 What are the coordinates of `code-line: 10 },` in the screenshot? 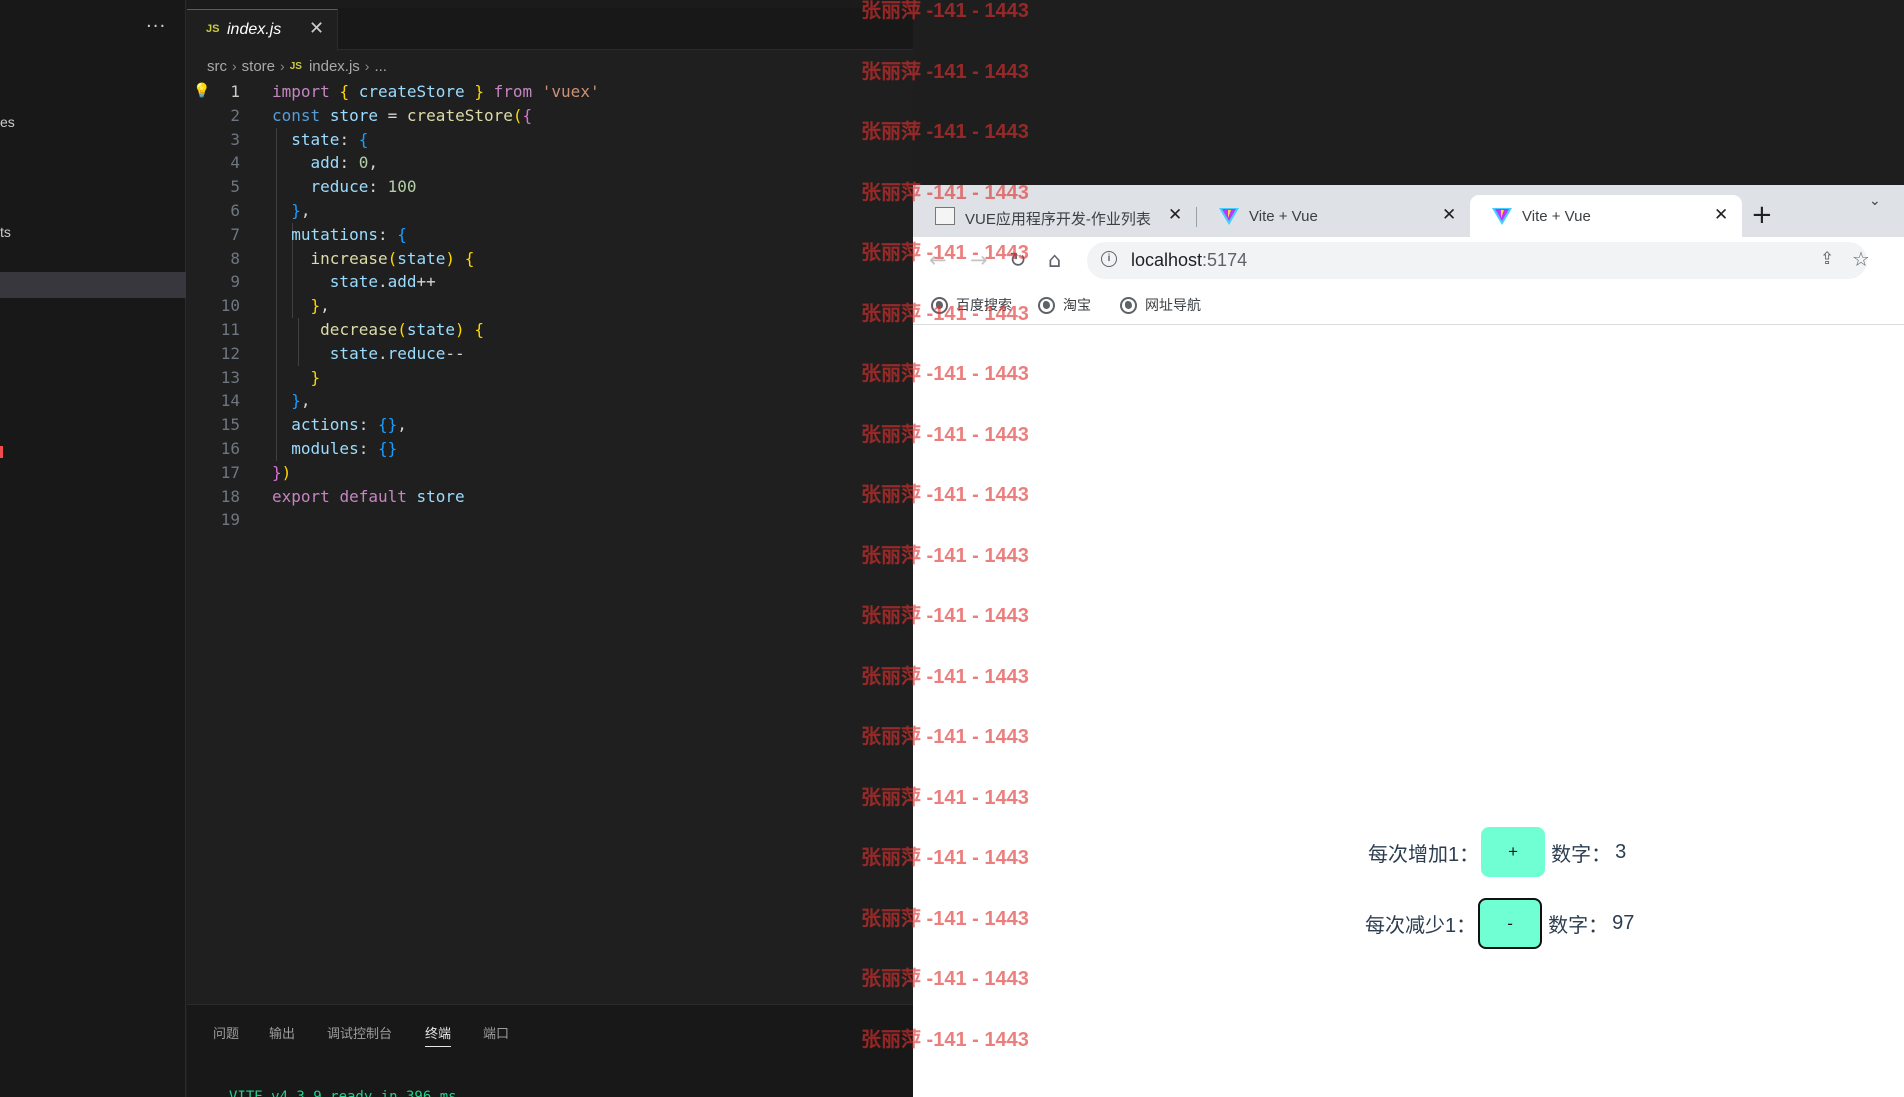 It's located at (550, 306).